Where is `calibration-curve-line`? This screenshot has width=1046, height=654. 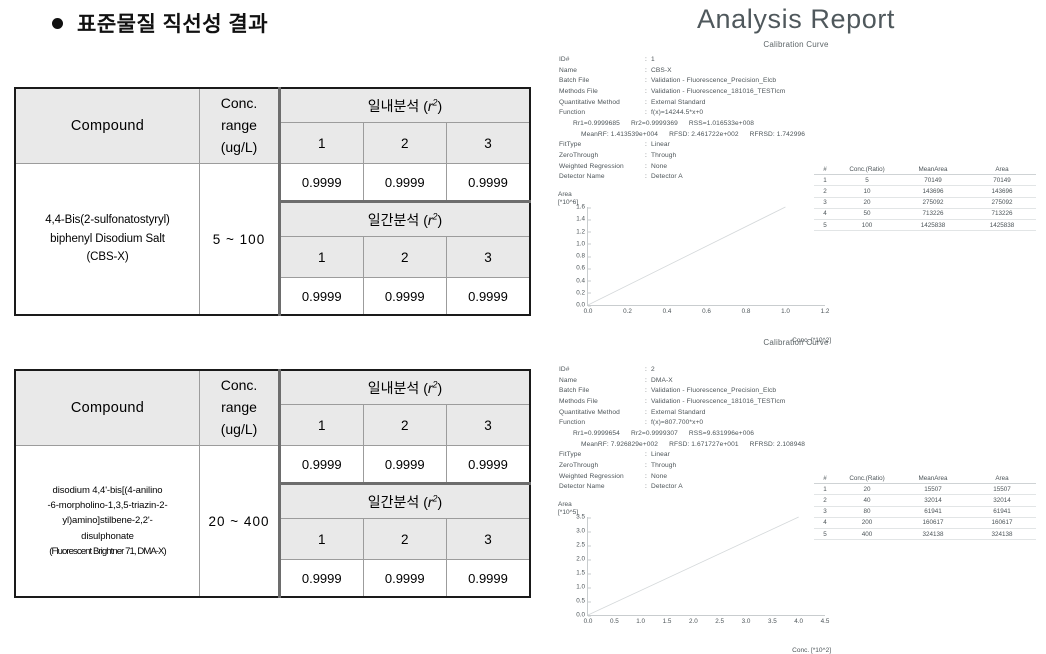 calibration-curve-line is located at coordinates (706, 566).